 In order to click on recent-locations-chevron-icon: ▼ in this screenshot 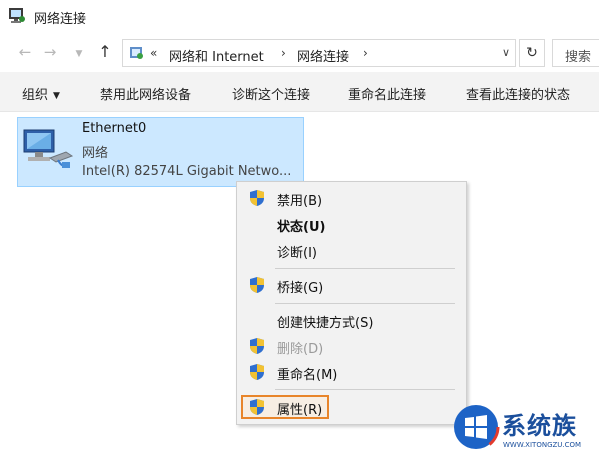, I will do `click(79, 54)`.